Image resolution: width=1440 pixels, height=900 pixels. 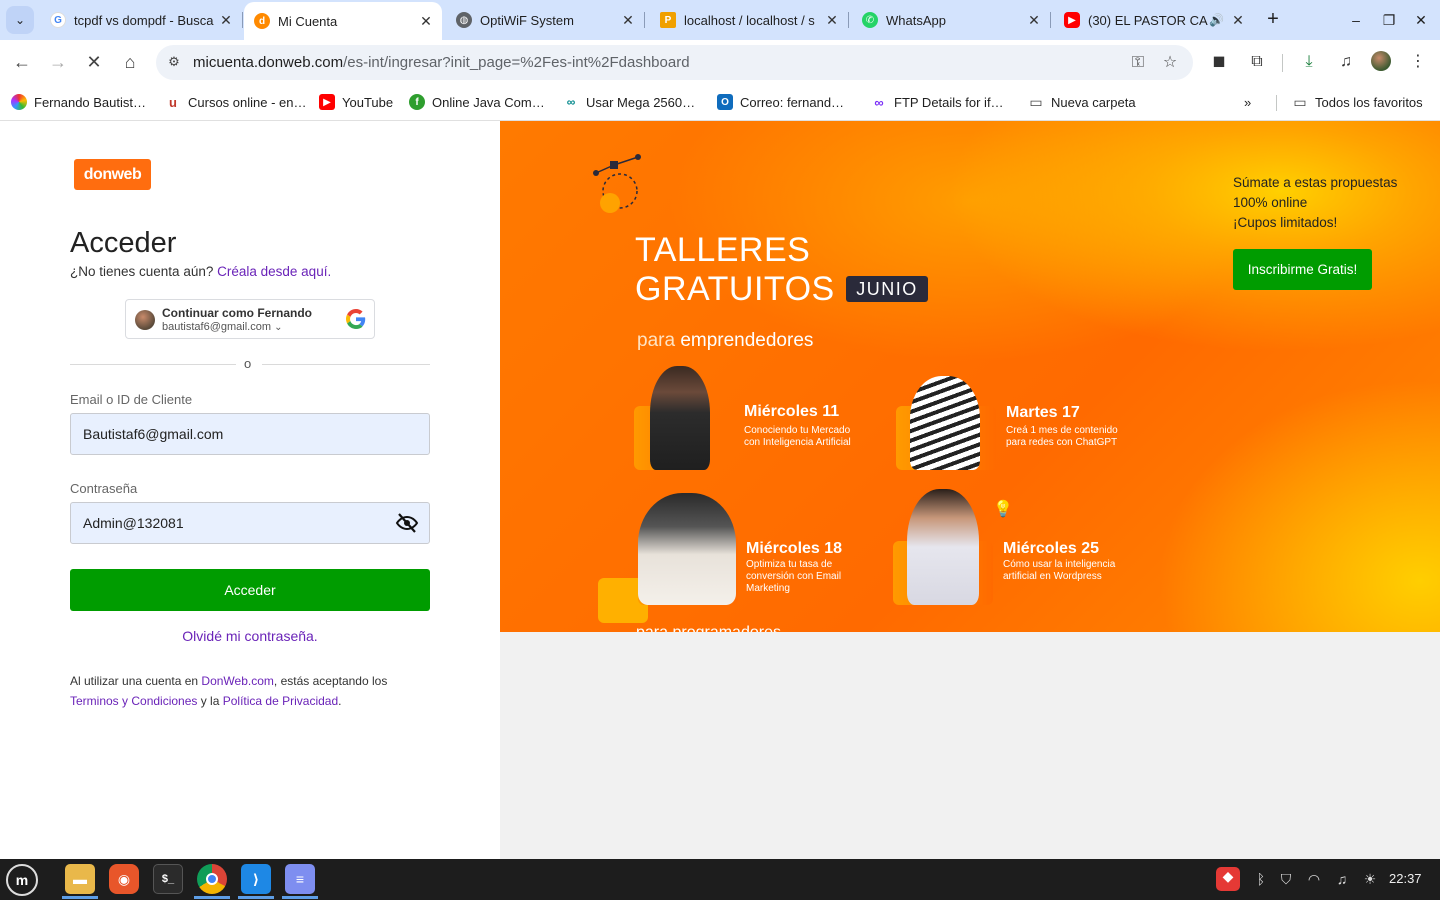 What do you see at coordinates (1405, 878) in the screenshot?
I see `clock: 22:37` at bounding box center [1405, 878].